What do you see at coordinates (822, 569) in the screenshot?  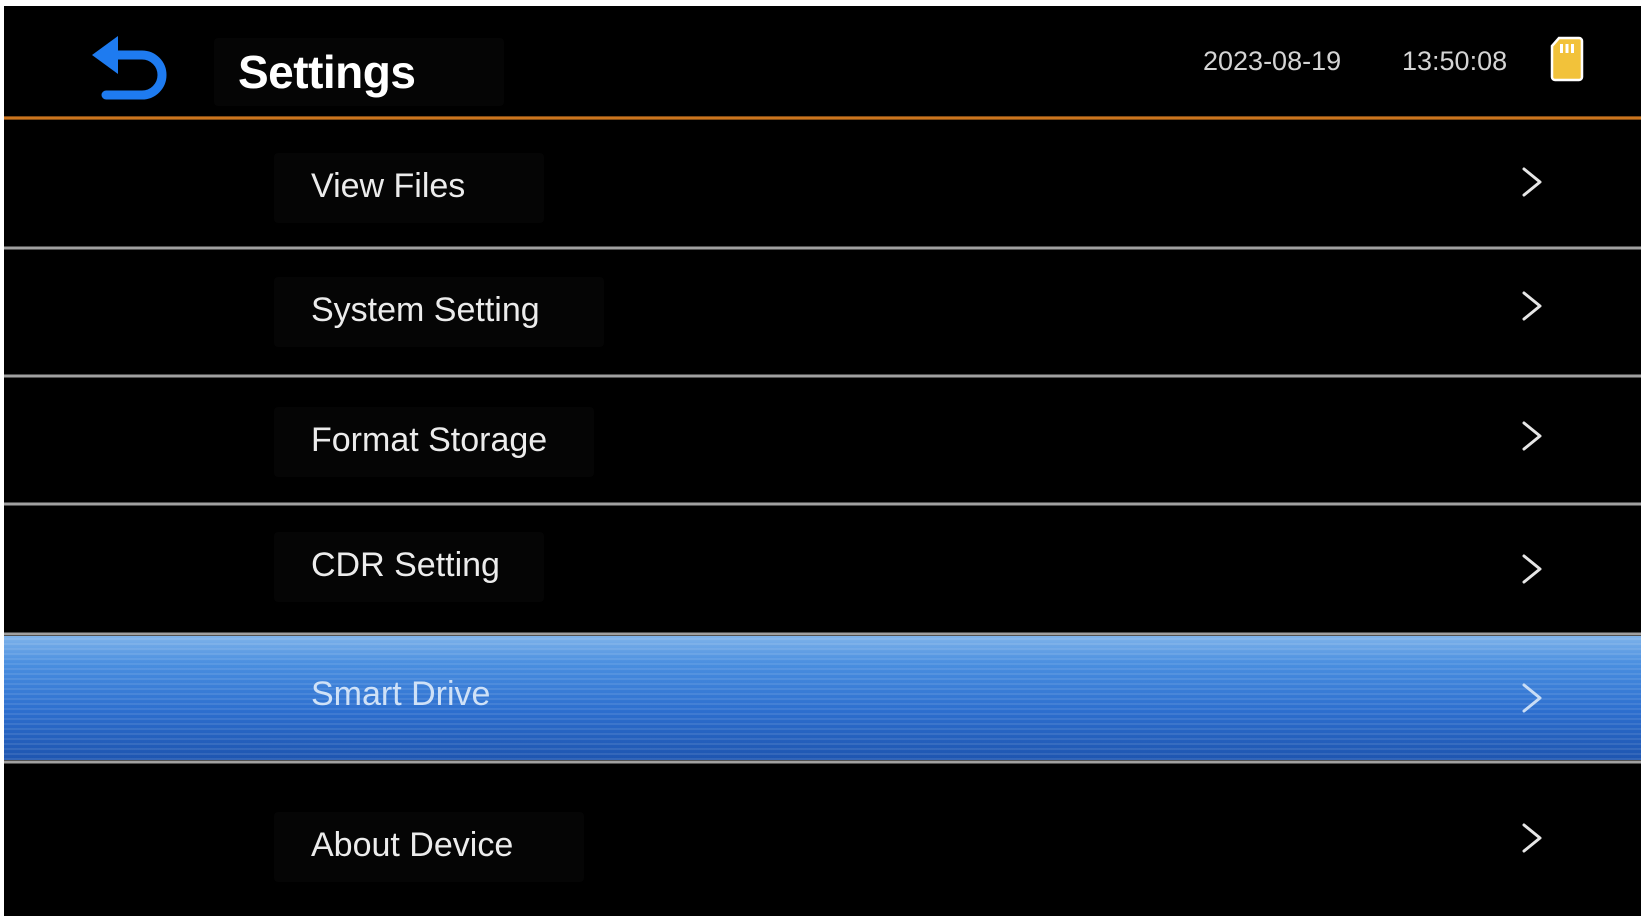 I see `menu-item-cdr-setting: CDR Setting` at bounding box center [822, 569].